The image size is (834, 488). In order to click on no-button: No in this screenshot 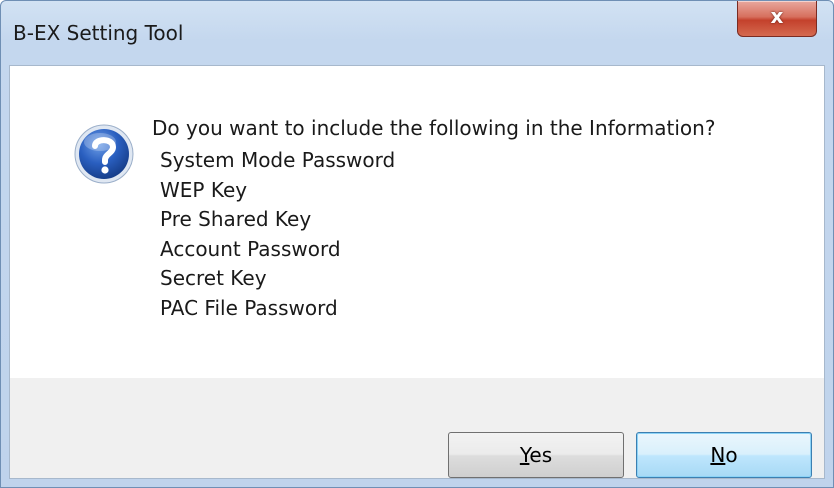, I will do `click(724, 455)`.